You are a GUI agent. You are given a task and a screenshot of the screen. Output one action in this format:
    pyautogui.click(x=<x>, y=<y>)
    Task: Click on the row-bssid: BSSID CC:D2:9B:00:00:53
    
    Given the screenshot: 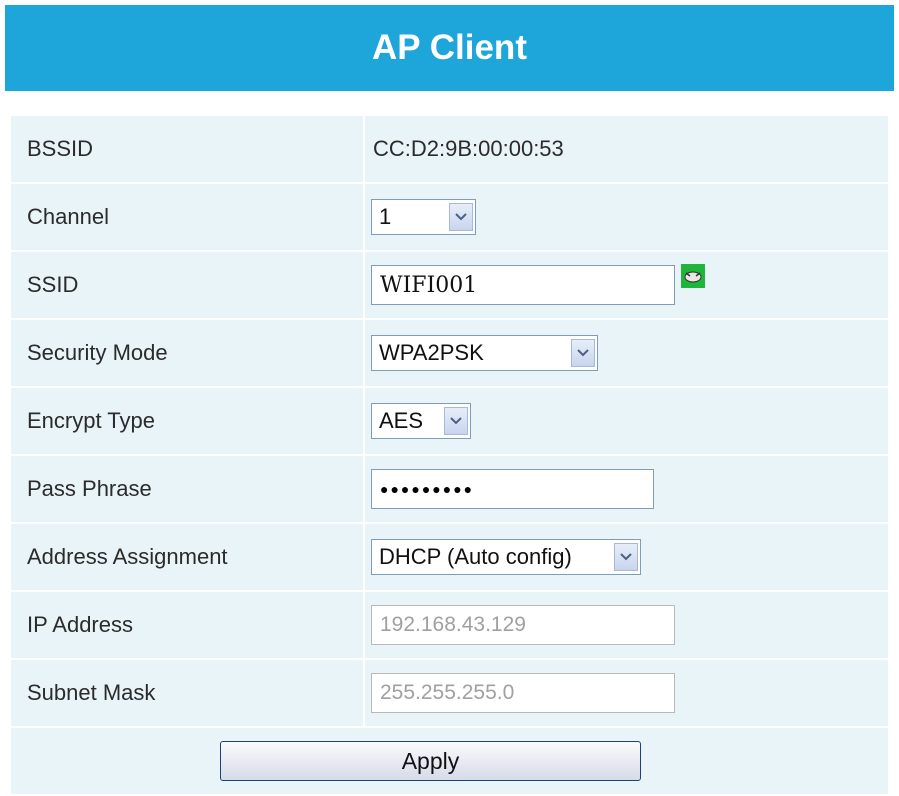 What is the action you would take?
    pyautogui.click(x=449, y=149)
    